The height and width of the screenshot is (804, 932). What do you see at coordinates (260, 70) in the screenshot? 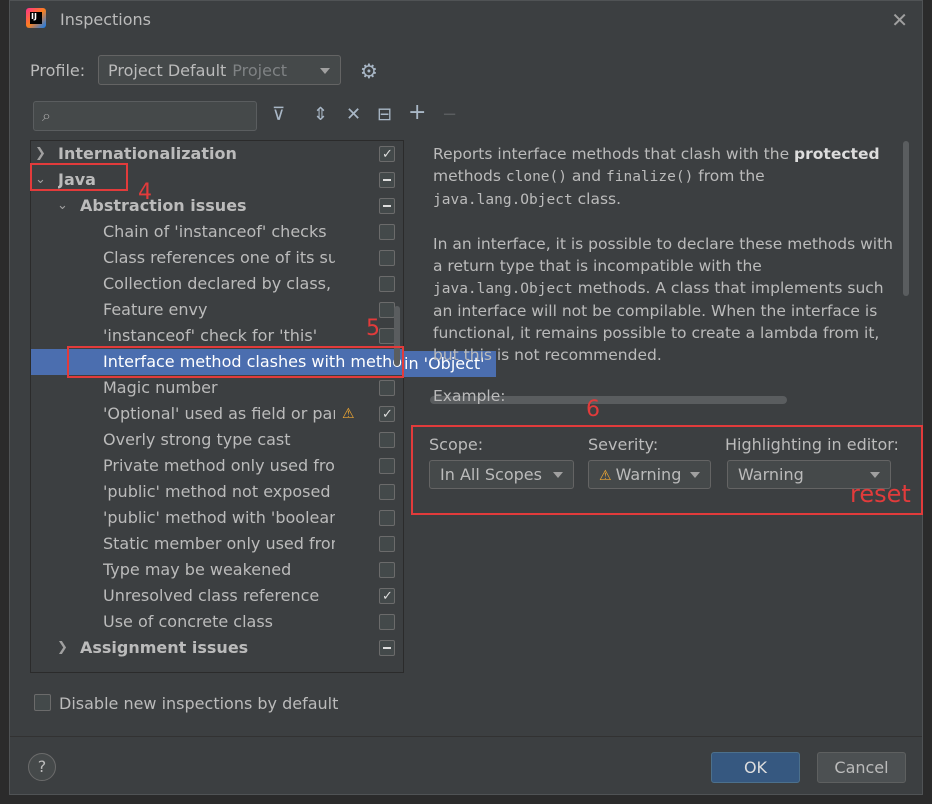
I see `profile-scope: Project` at bounding box center [260, 70].